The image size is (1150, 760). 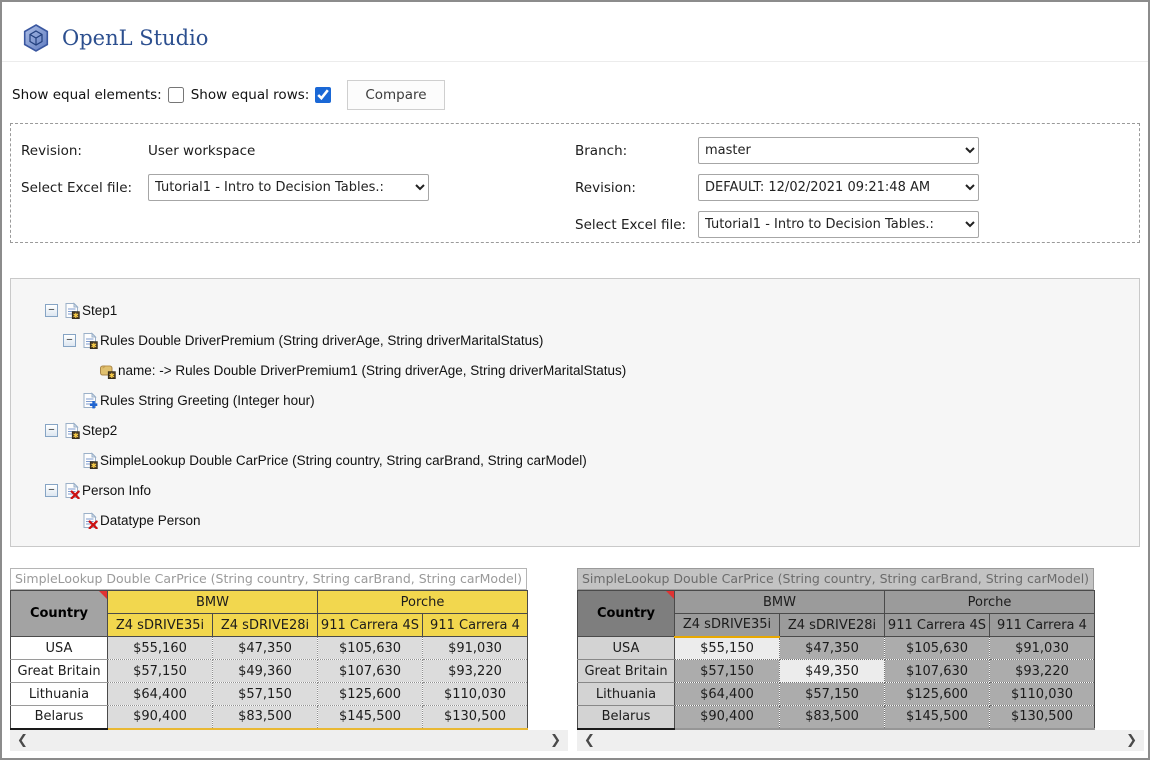 What do you see at coordinates (212, 602) in the screenshot?
I see `brand-header: BMW` at bounding box center [212, 602].